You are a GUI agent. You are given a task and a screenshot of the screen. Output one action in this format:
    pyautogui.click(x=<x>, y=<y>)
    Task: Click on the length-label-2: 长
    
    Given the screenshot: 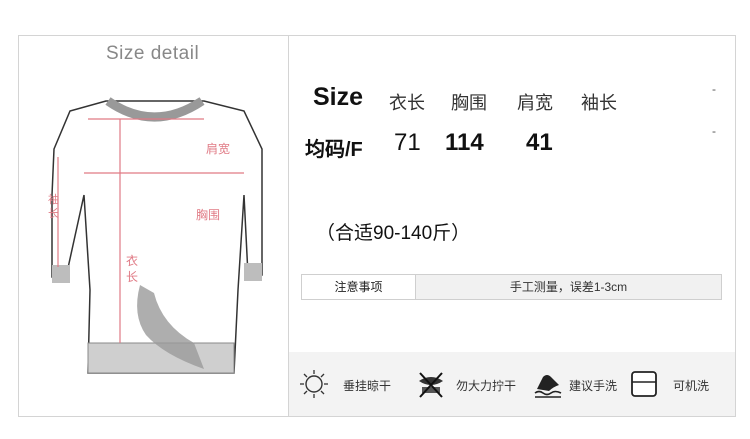 What is the action you would take?
    pyautogui.click(x=132, y=277)
    